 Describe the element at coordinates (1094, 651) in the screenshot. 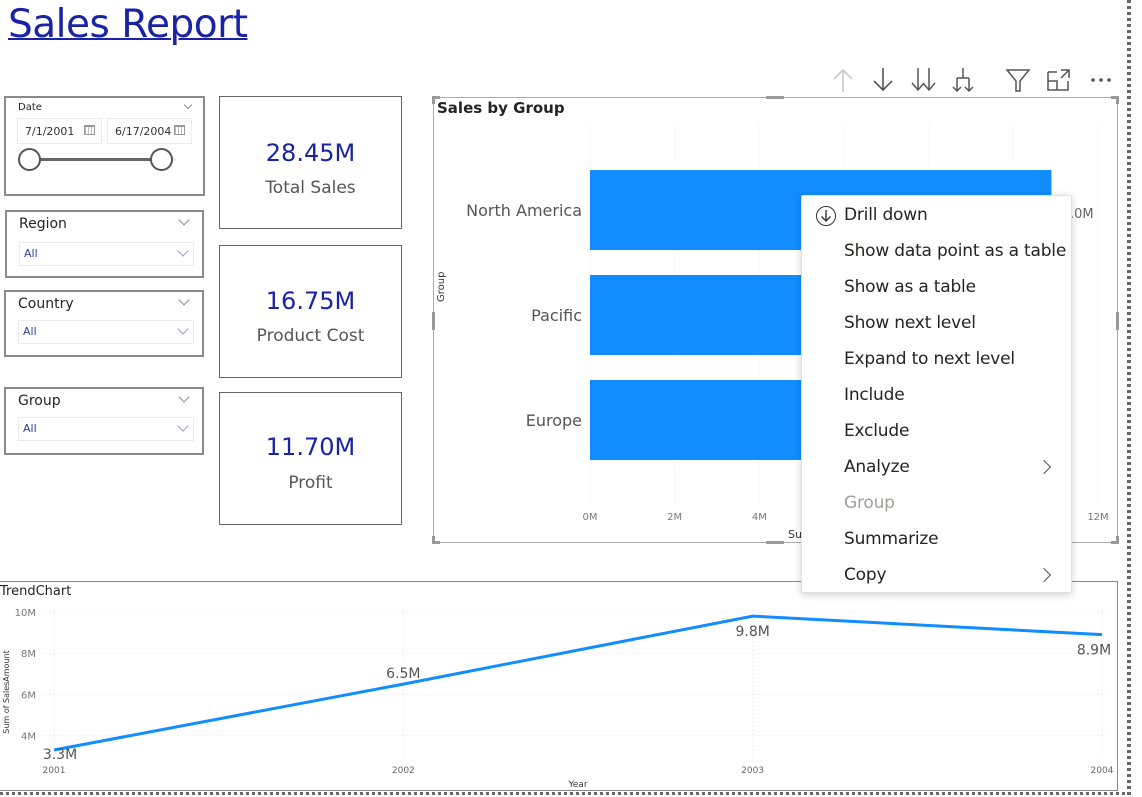

I see `data-label: 8.9M` at that location.